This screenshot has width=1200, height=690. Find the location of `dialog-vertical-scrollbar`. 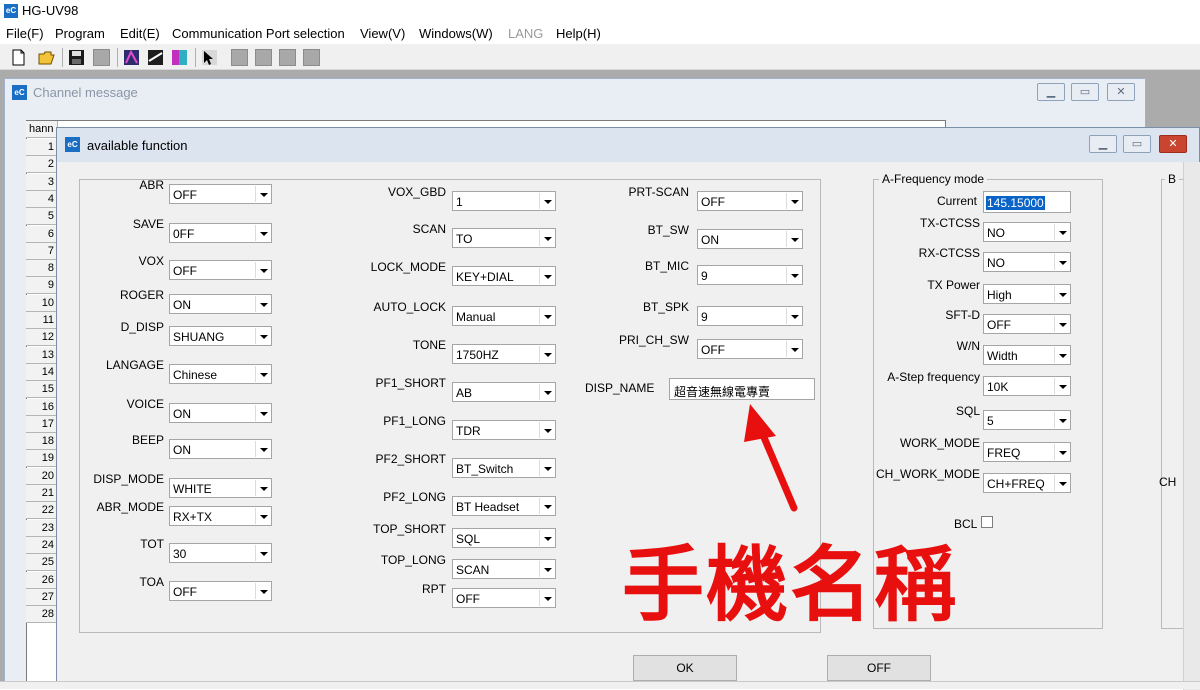

dialog-vertical-scrollbar is located at coordinates (1191, 426).